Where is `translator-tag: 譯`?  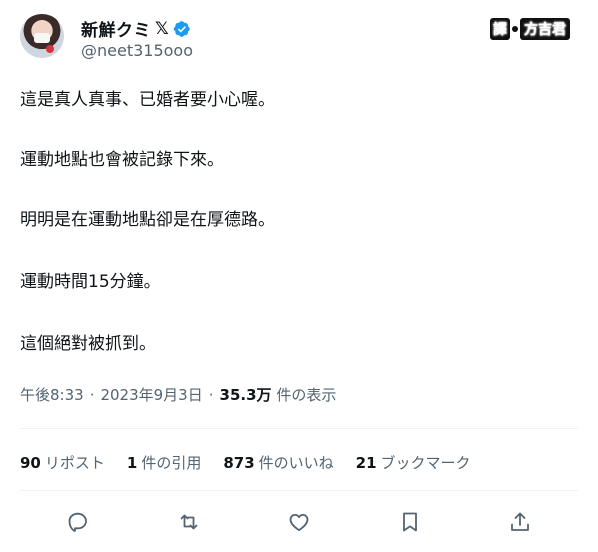
translator-tag: 譯 is located at coordinates (500, 29).